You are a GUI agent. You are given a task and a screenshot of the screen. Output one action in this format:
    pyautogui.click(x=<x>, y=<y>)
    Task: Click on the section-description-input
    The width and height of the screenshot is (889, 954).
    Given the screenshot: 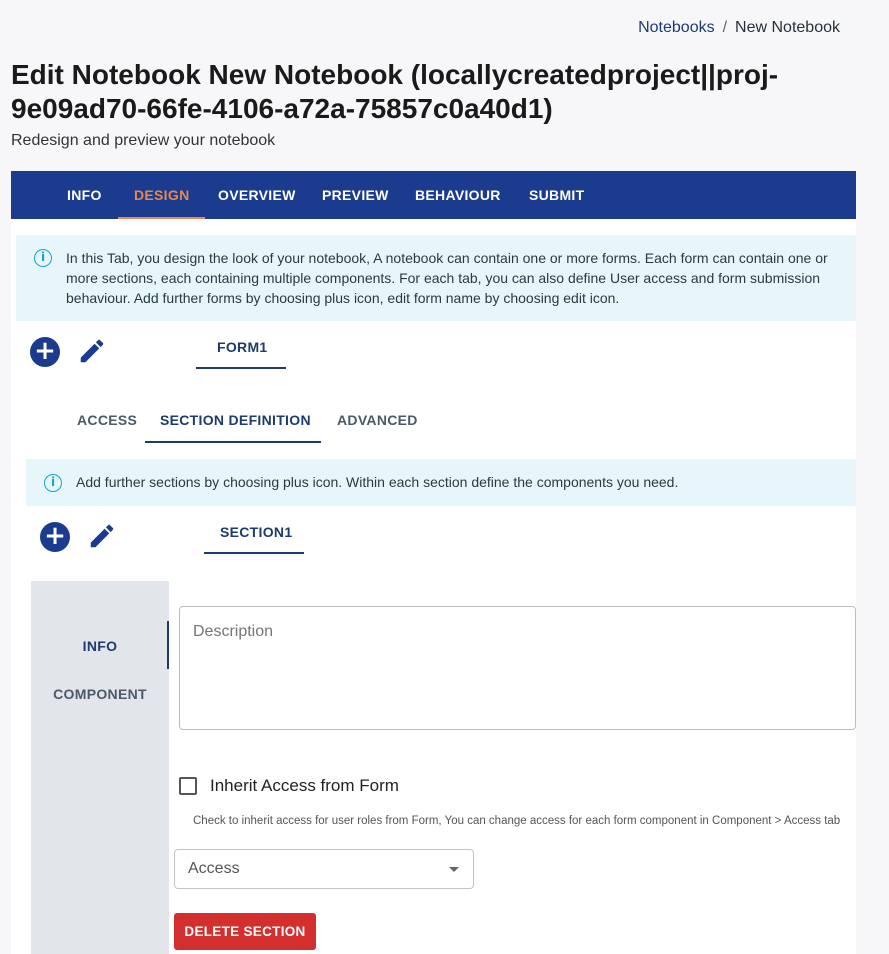 What is the action you would take?
    pyautogui.click(x=517, y=668)
    